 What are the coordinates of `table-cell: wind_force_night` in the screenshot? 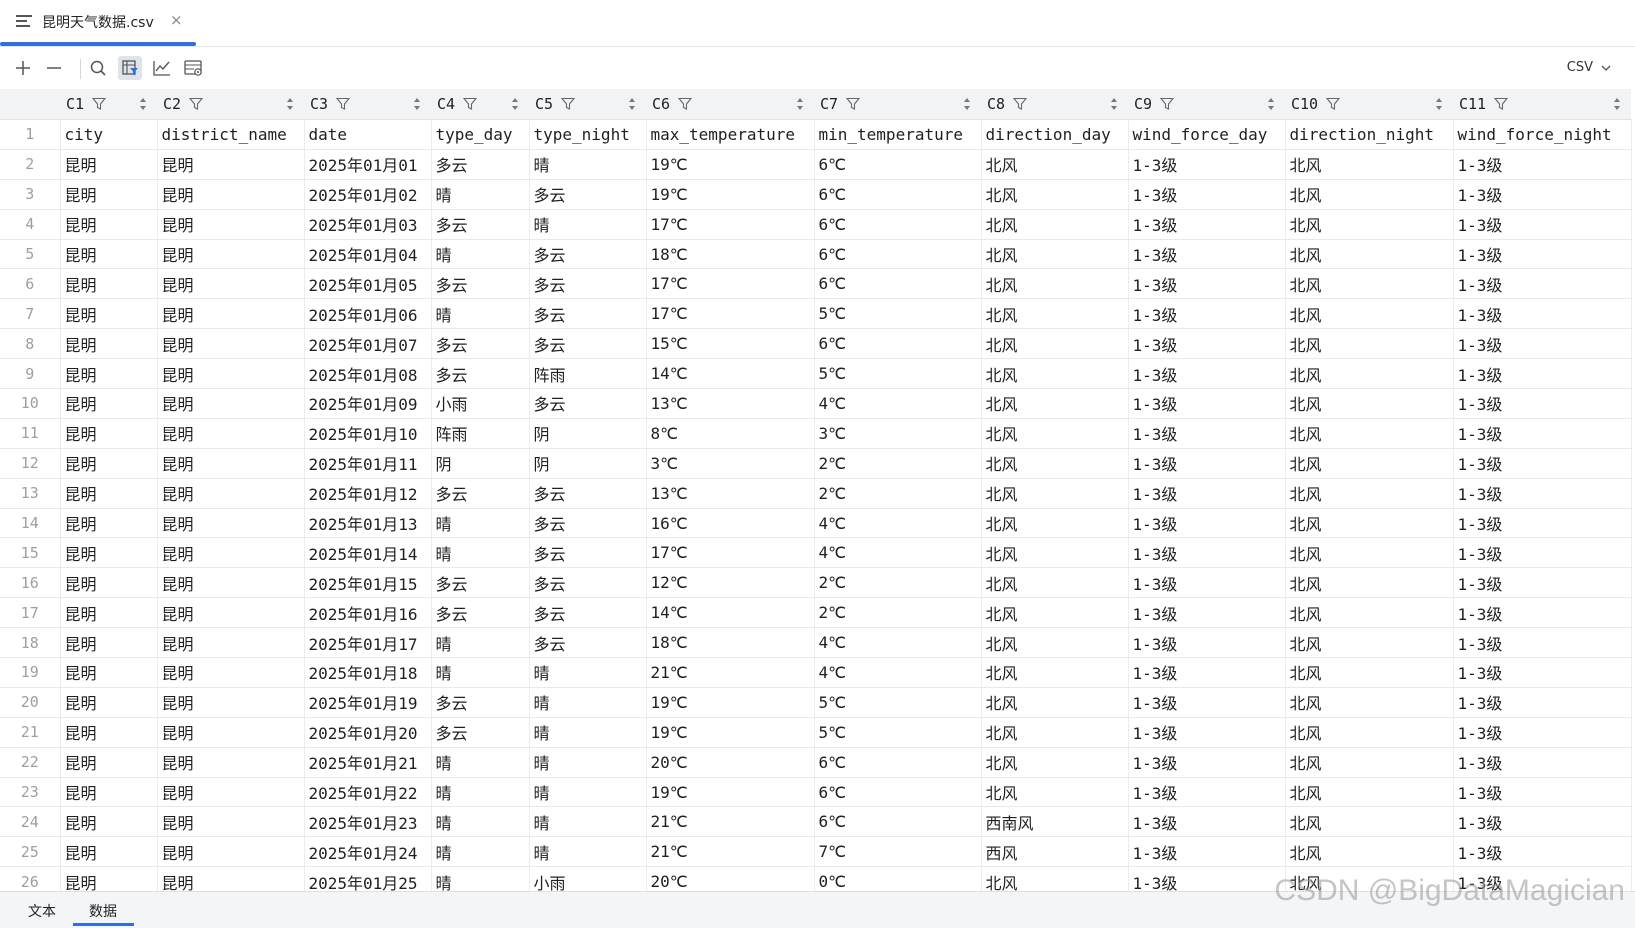 It's located at (1542, 134).